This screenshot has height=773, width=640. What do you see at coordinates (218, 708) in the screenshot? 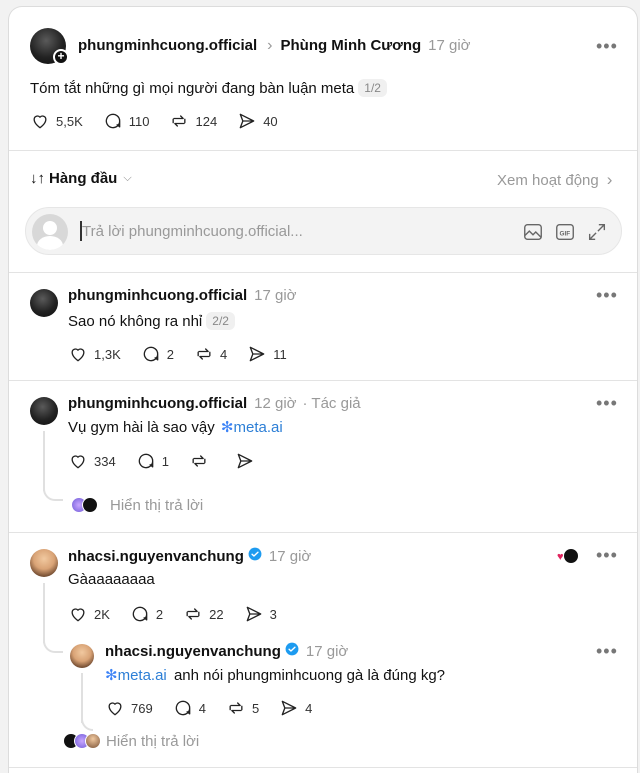
I see `nested-reply-actions: 769 4 5 4` at bounding box center [218, 708].